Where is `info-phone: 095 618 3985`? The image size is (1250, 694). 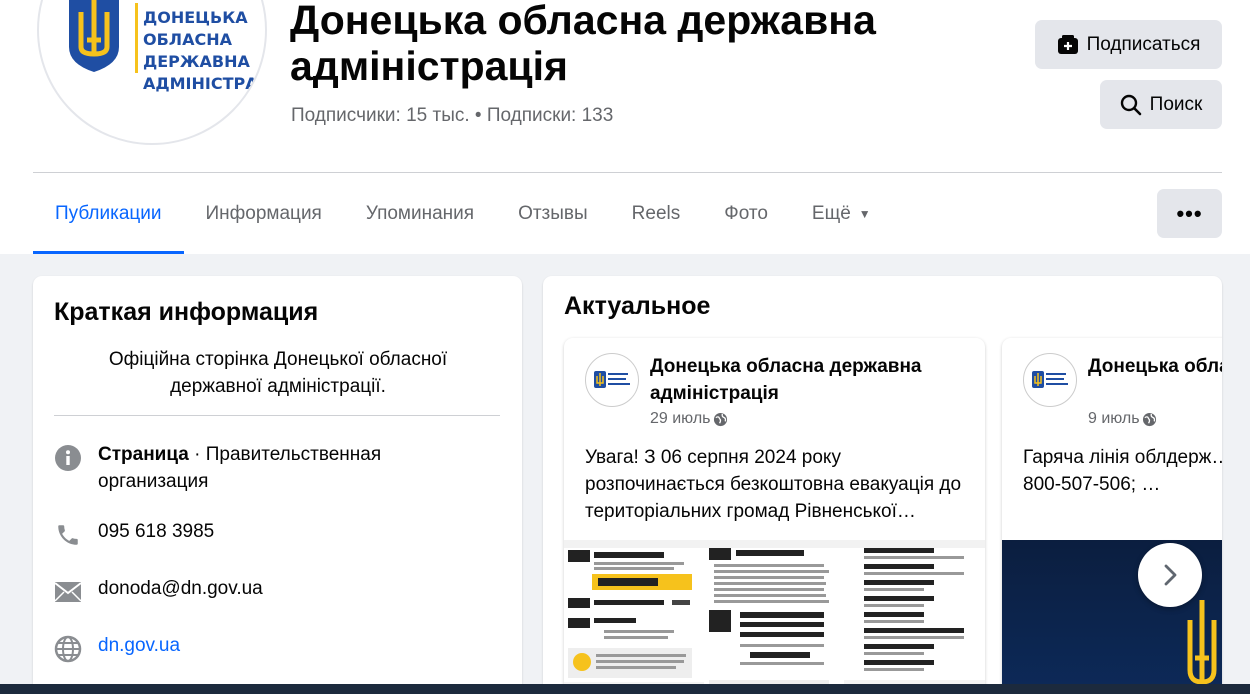 info-phone: 095 618 3985 is located at coordinates (134, 533).